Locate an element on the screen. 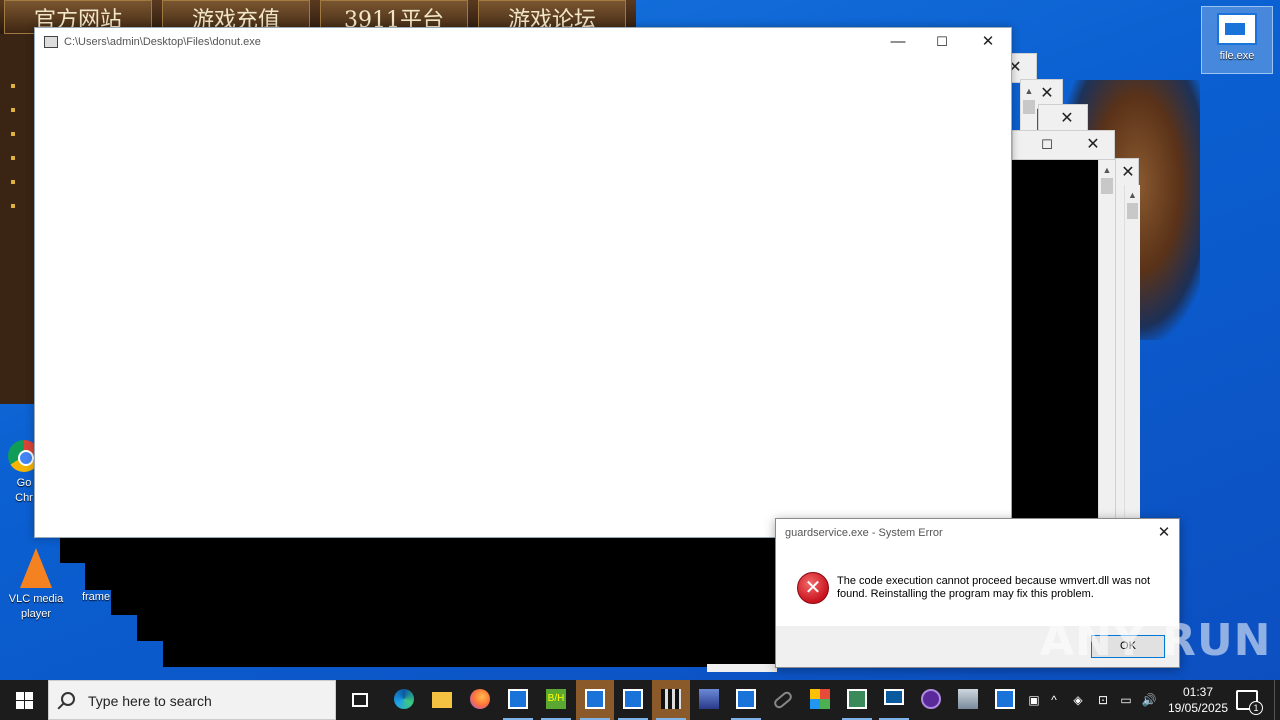  error-icon: ✕ is located at coordinates (813, 588).